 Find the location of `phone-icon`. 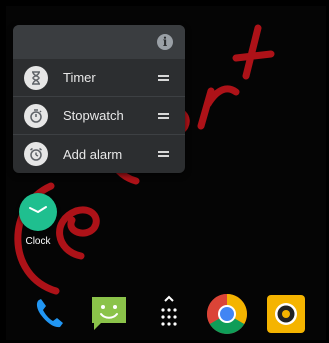

phone-icon is located at coordinates (49, 313).